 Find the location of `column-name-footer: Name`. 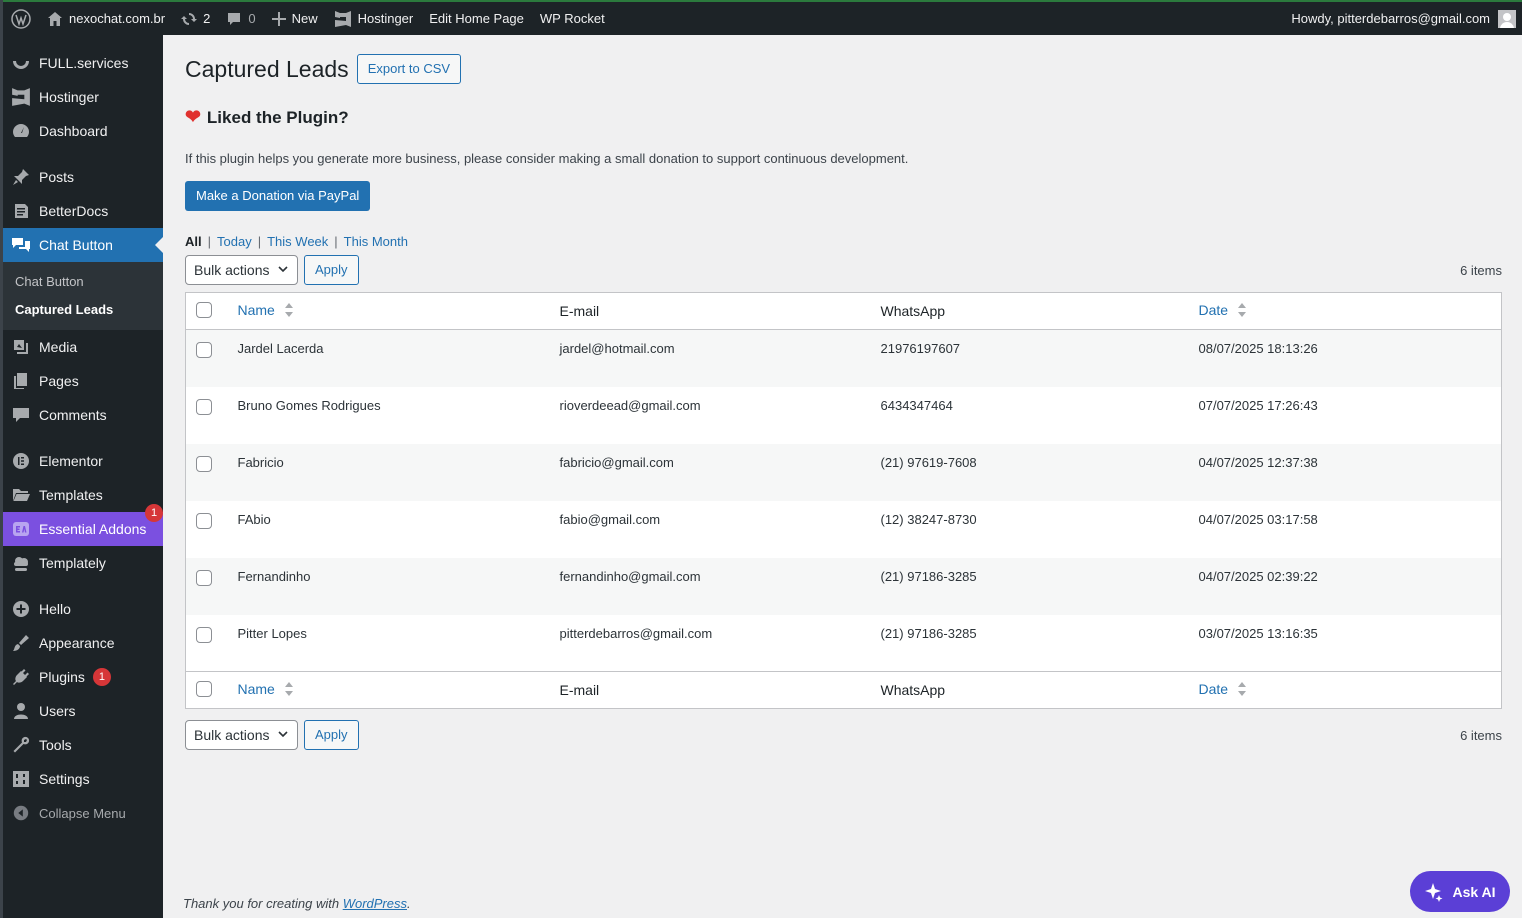

column-name-footer: Name is located at coordinates (390, 690).